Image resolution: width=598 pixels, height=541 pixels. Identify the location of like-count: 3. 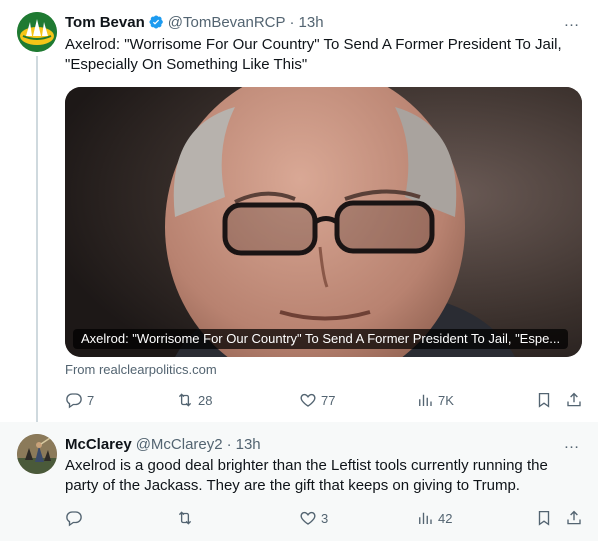
(325, 518).